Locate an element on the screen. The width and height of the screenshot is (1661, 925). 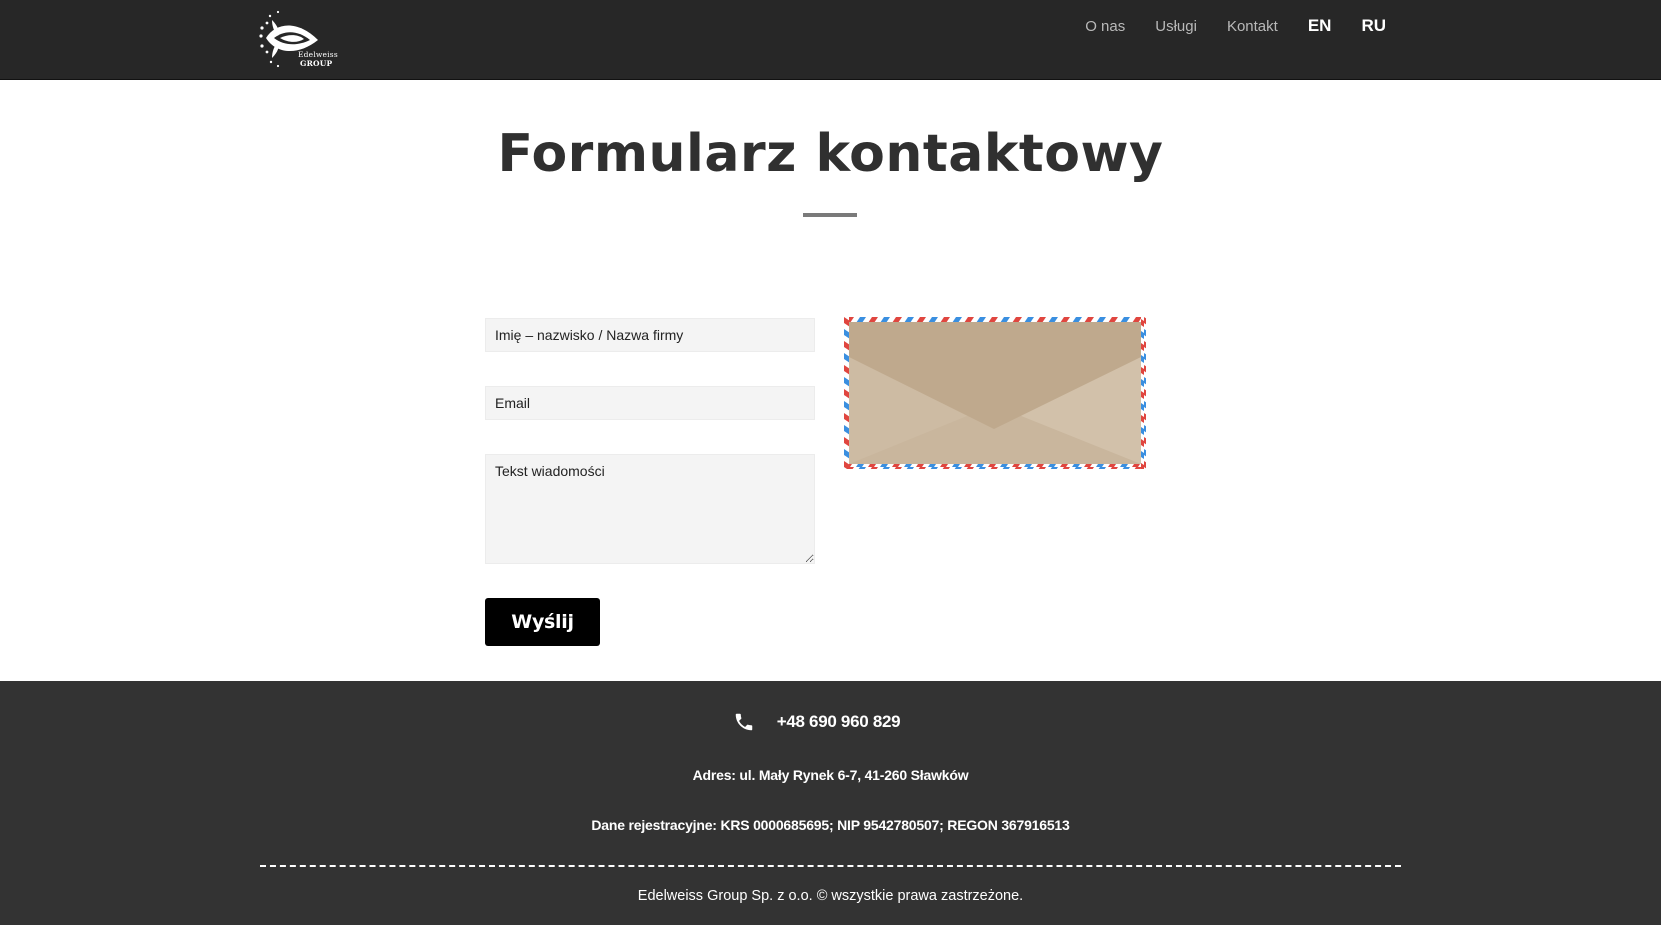
airmail-envelope-icon is located at coordinates (995, 393).